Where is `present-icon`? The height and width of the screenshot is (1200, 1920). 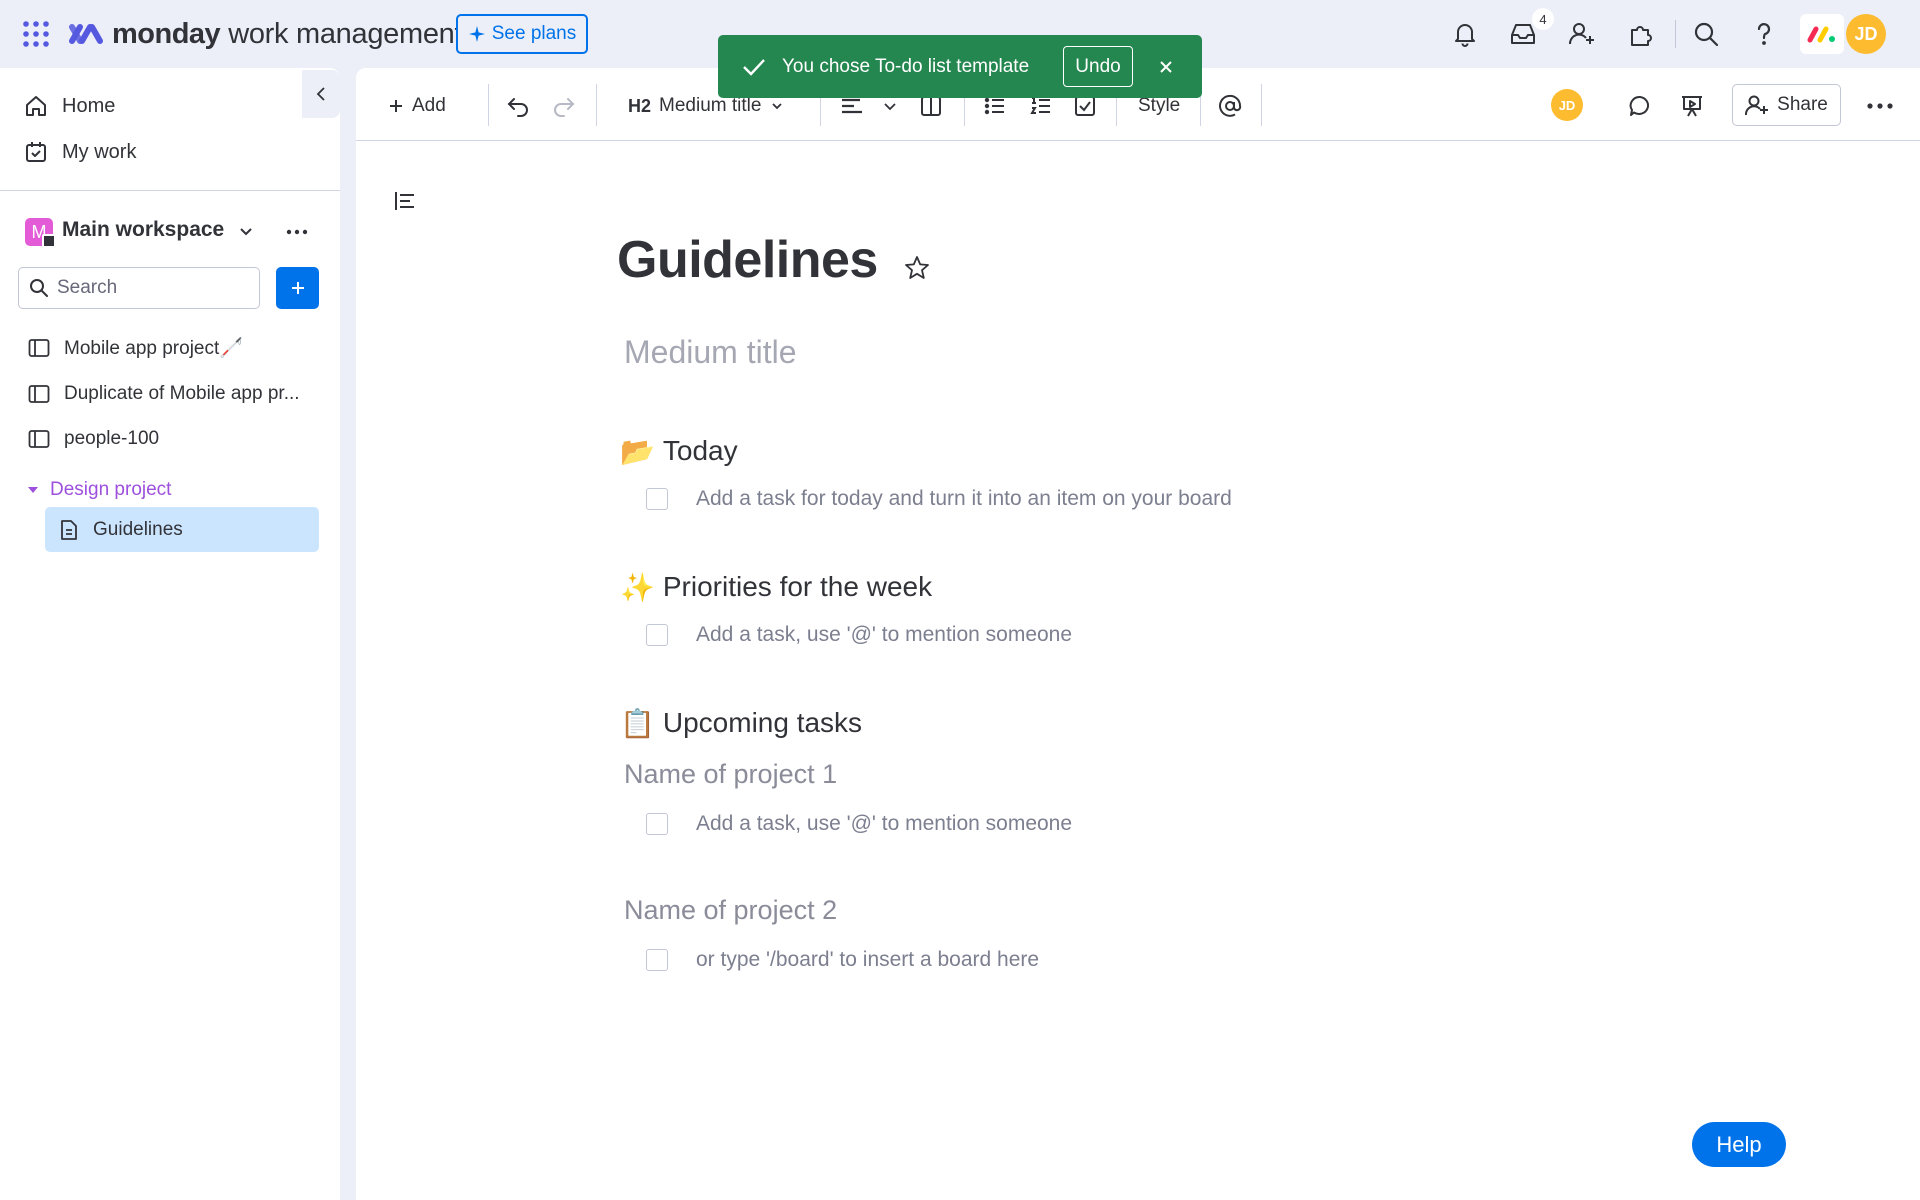
present-icon is located at coordinates (1692, 106).